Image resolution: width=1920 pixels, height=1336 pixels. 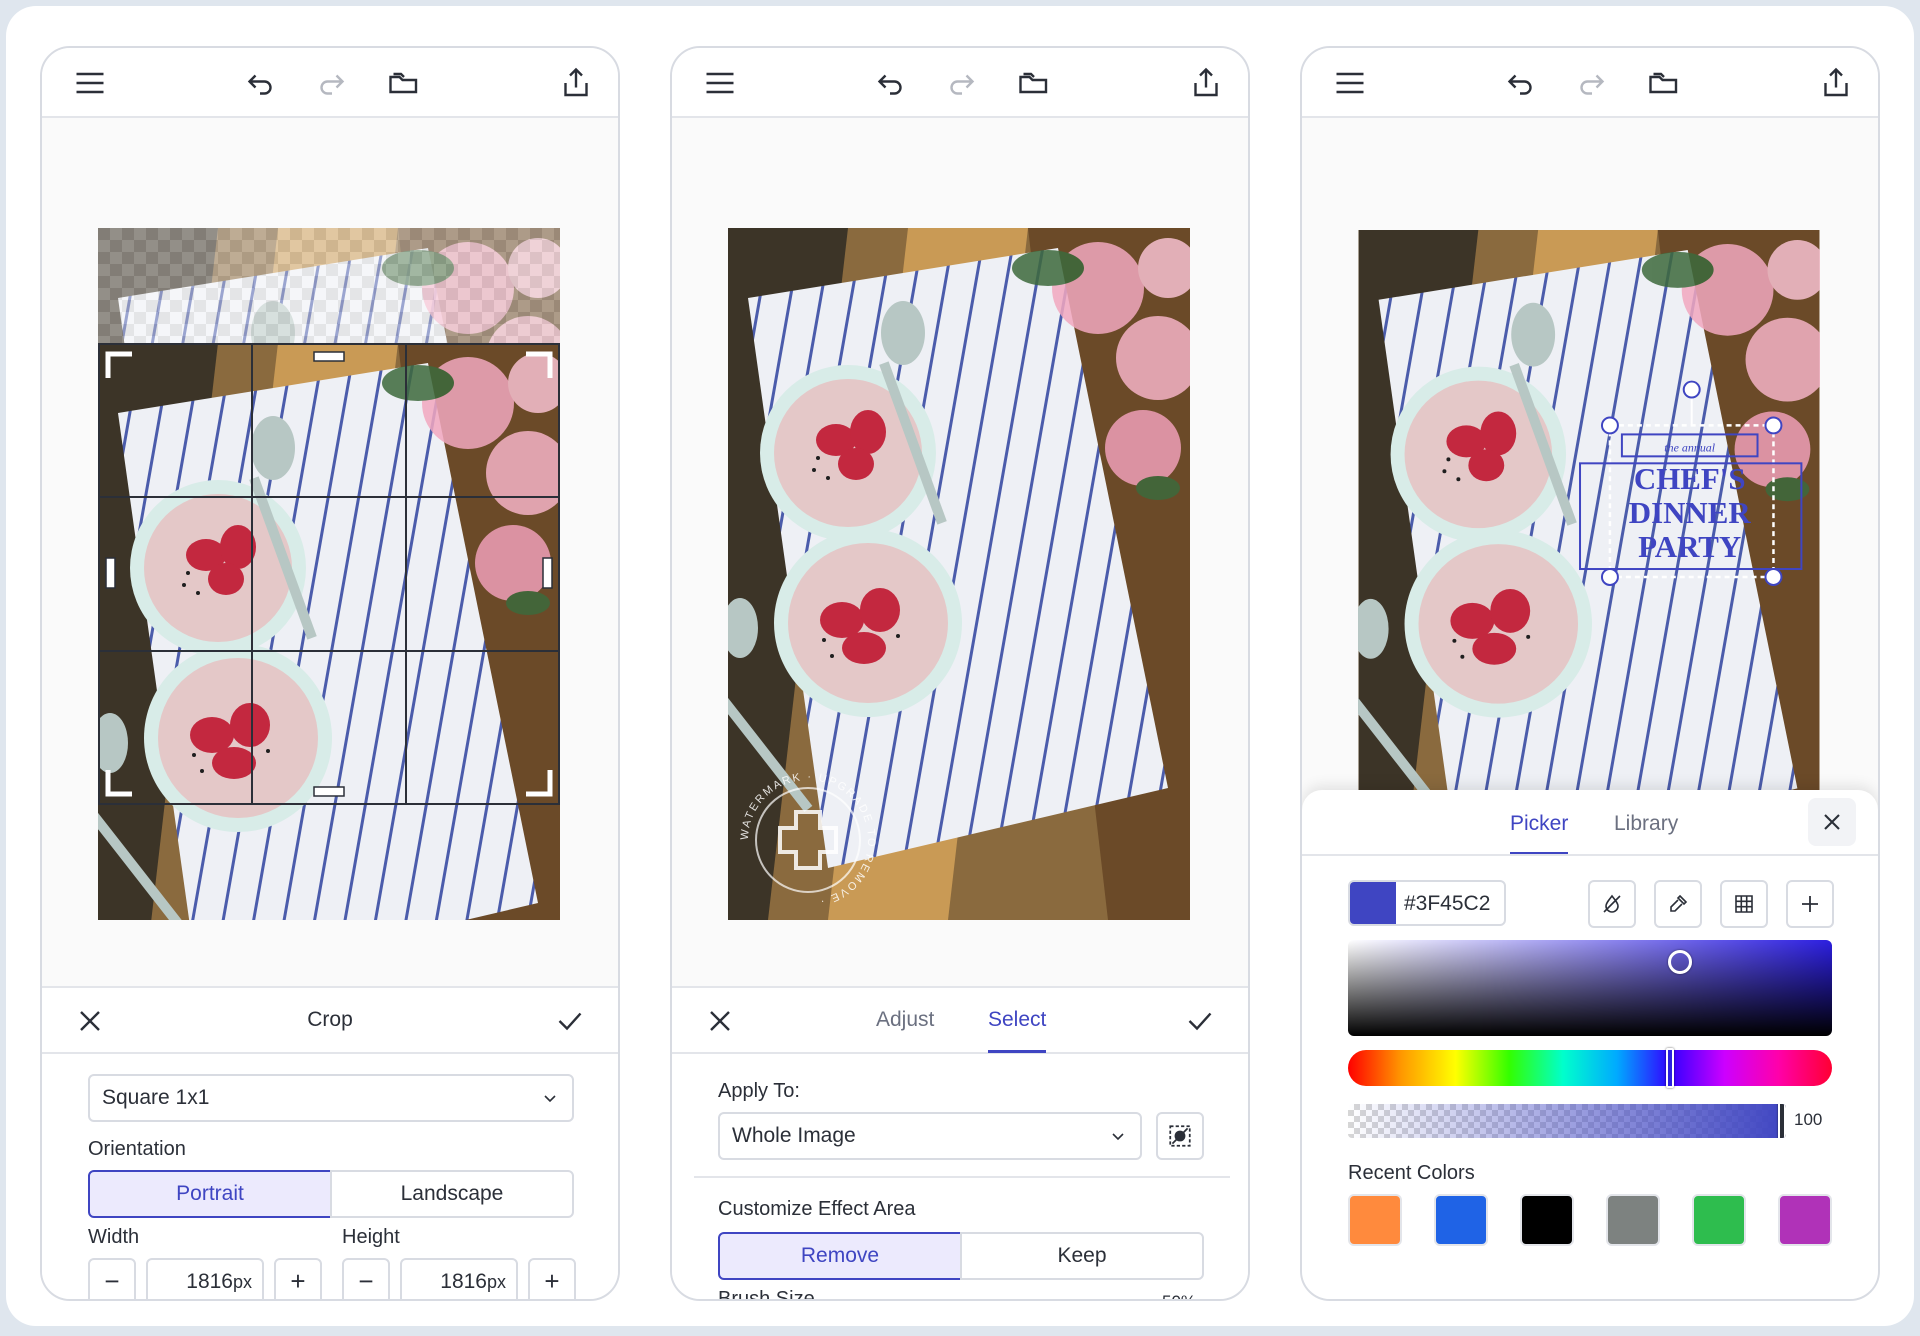 I want to click on saturation-value-area, so click(x=1590, y=988).